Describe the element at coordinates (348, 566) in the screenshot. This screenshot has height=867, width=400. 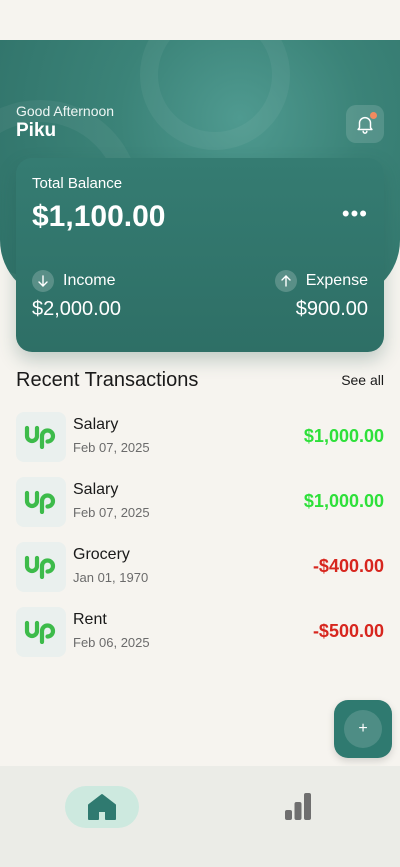
I see `transaction-amount: -$400.00` at that location.